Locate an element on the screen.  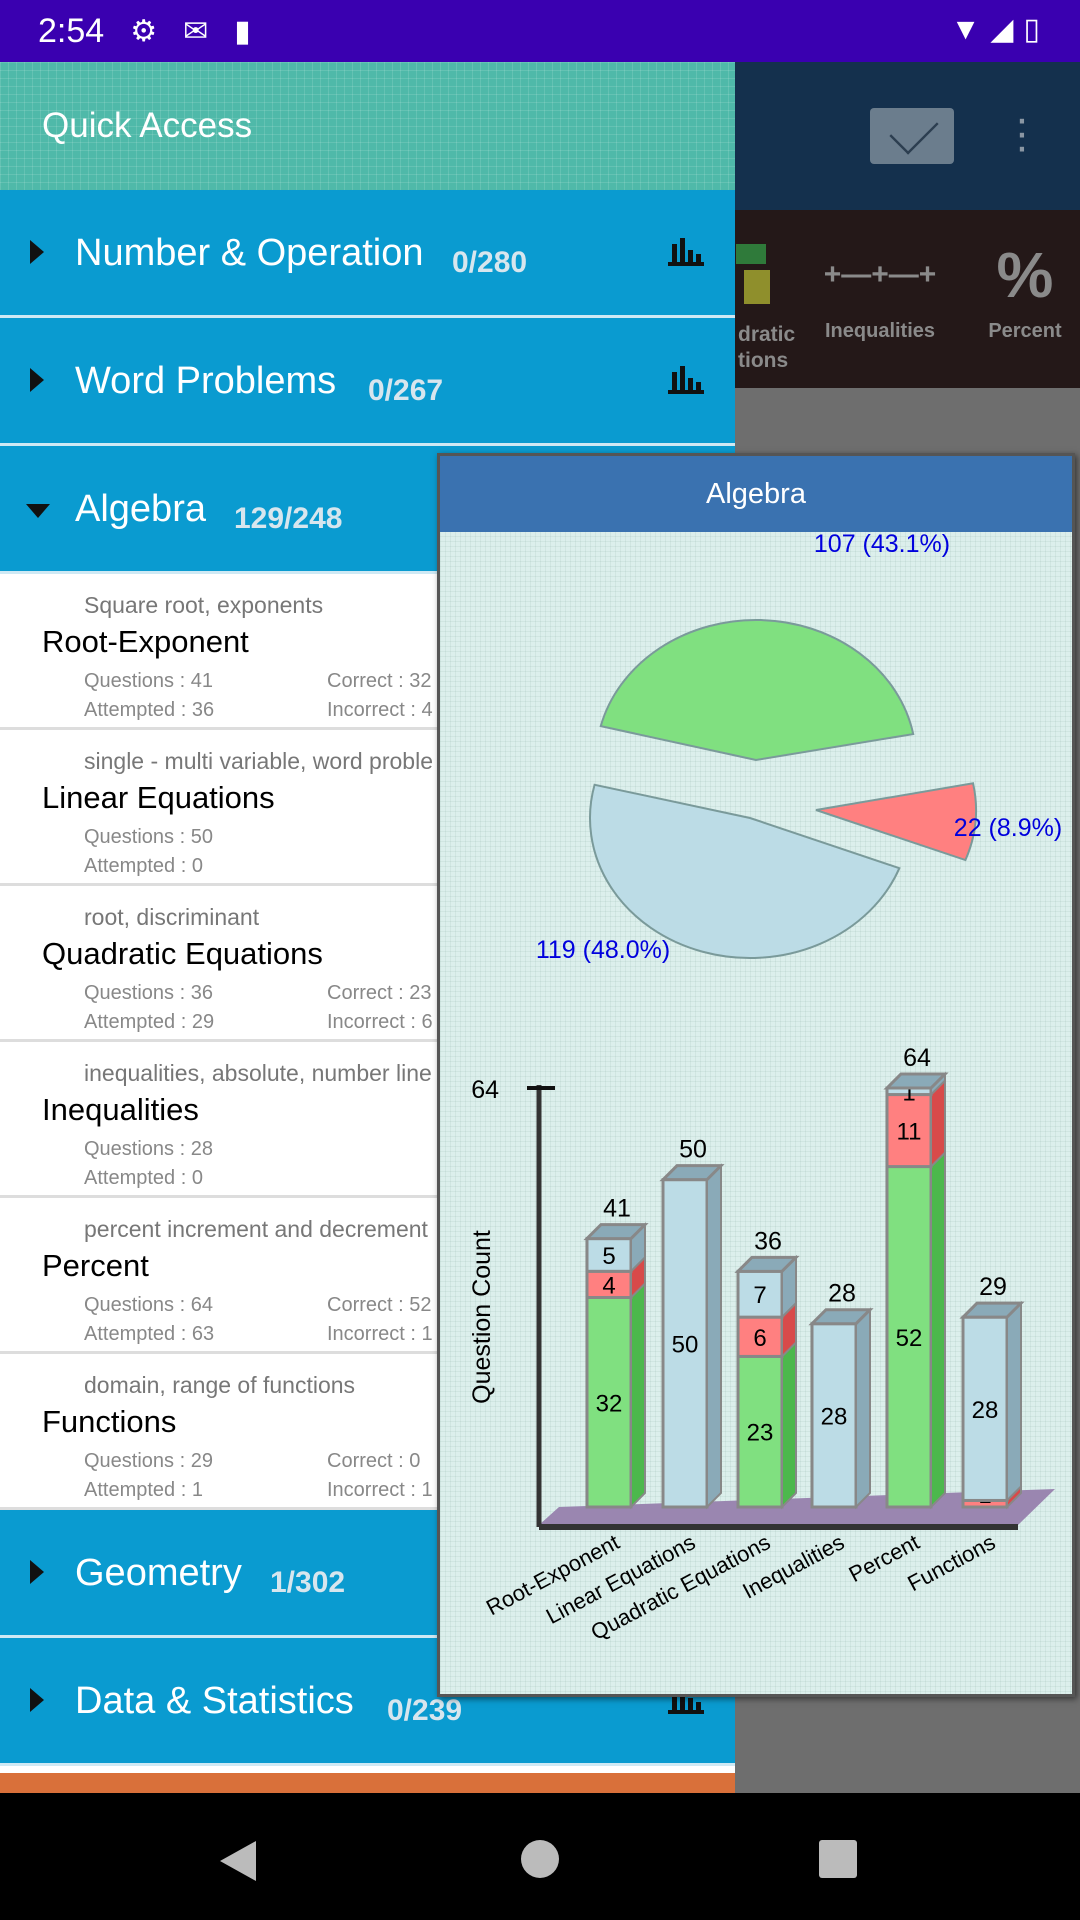
topic-title: Quadratic Equations is located at coordinates (182, 953).